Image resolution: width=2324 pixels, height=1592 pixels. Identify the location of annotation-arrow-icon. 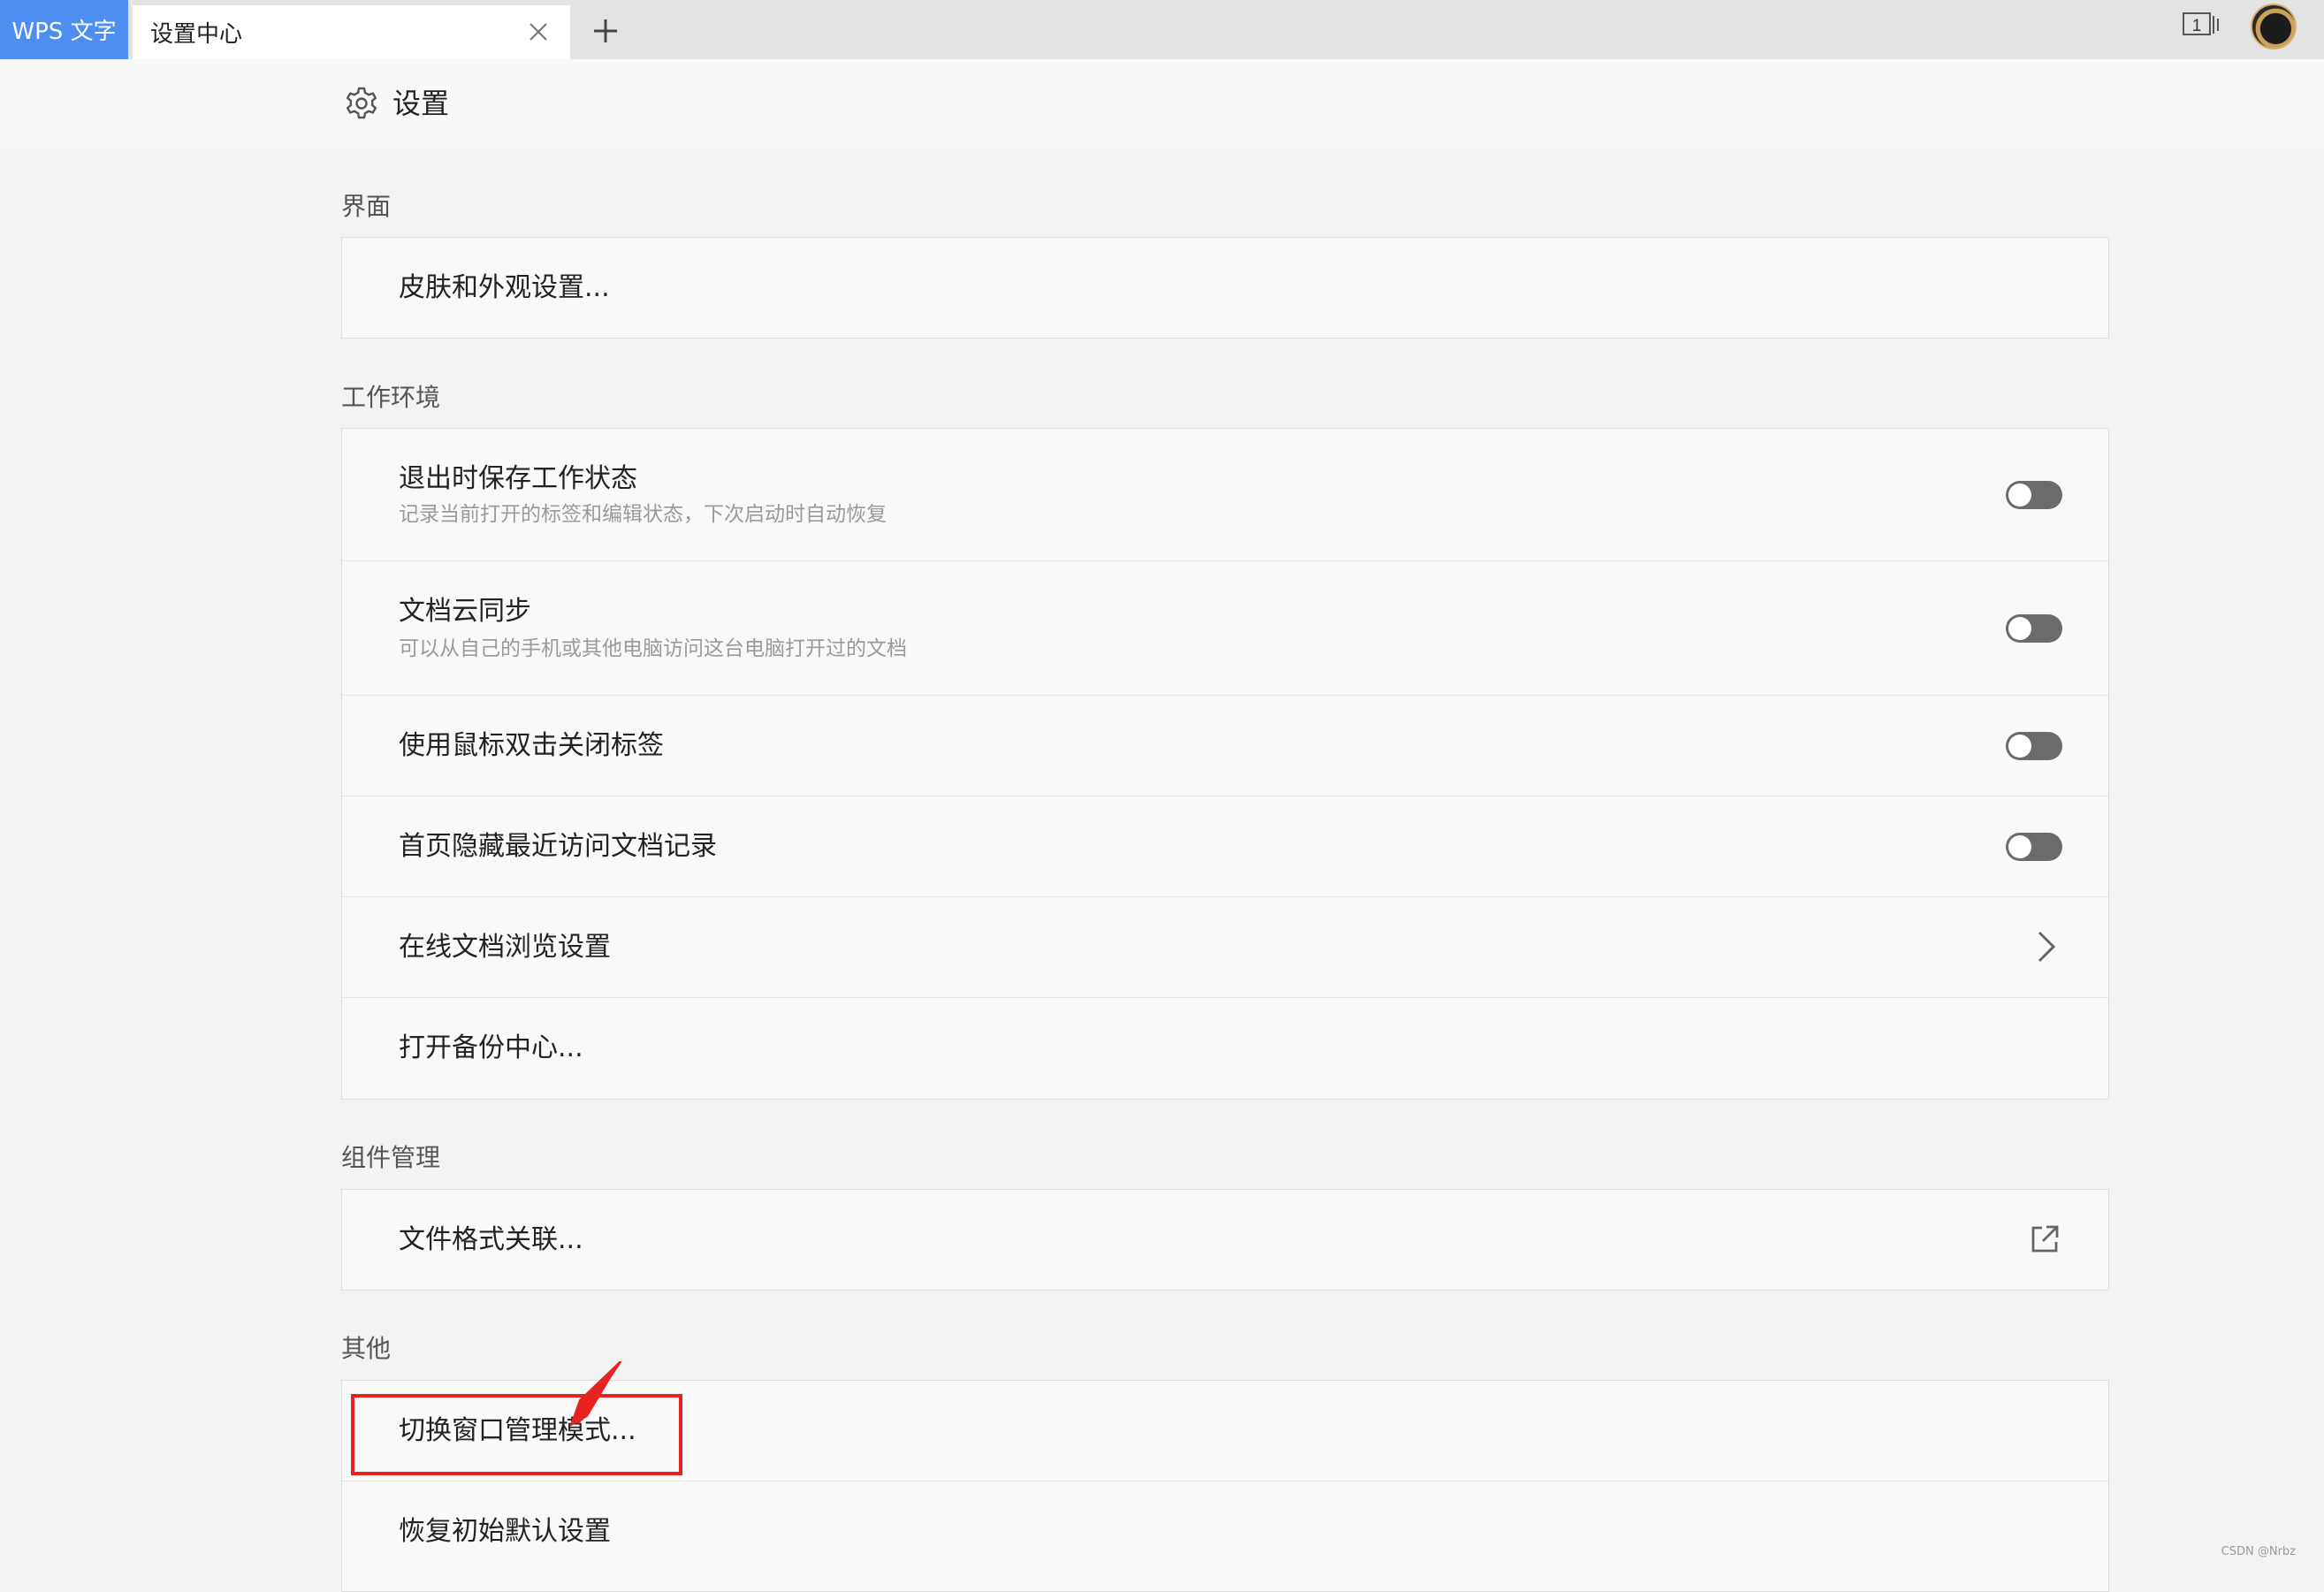
(596, 1394).